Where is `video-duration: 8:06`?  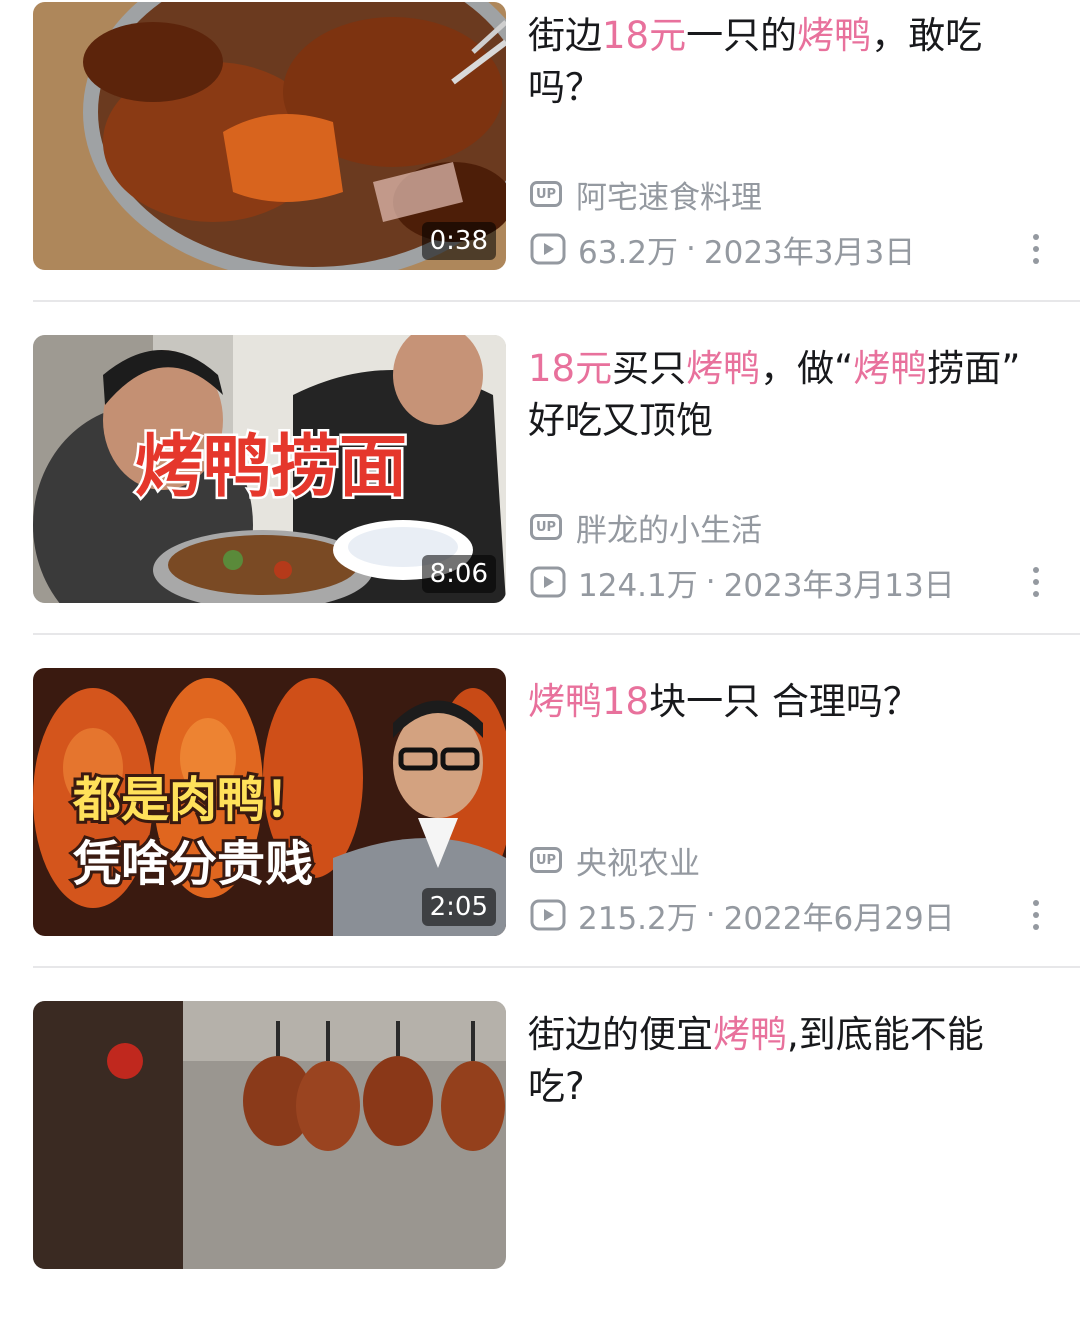 video-duration: 8:06 is located at coordinates (458, 574).